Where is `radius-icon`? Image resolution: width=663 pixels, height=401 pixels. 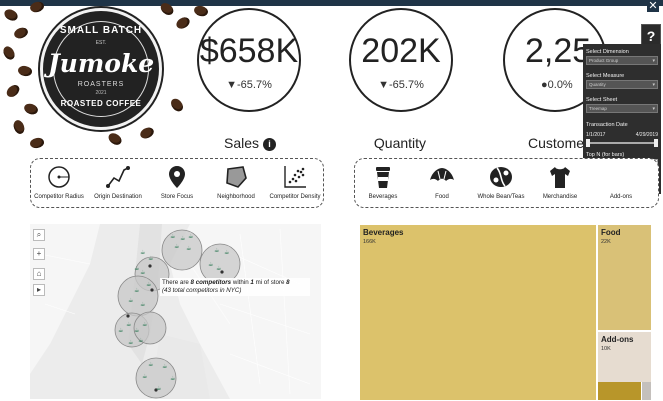
radius-icon is located at coordinates (59, 177).